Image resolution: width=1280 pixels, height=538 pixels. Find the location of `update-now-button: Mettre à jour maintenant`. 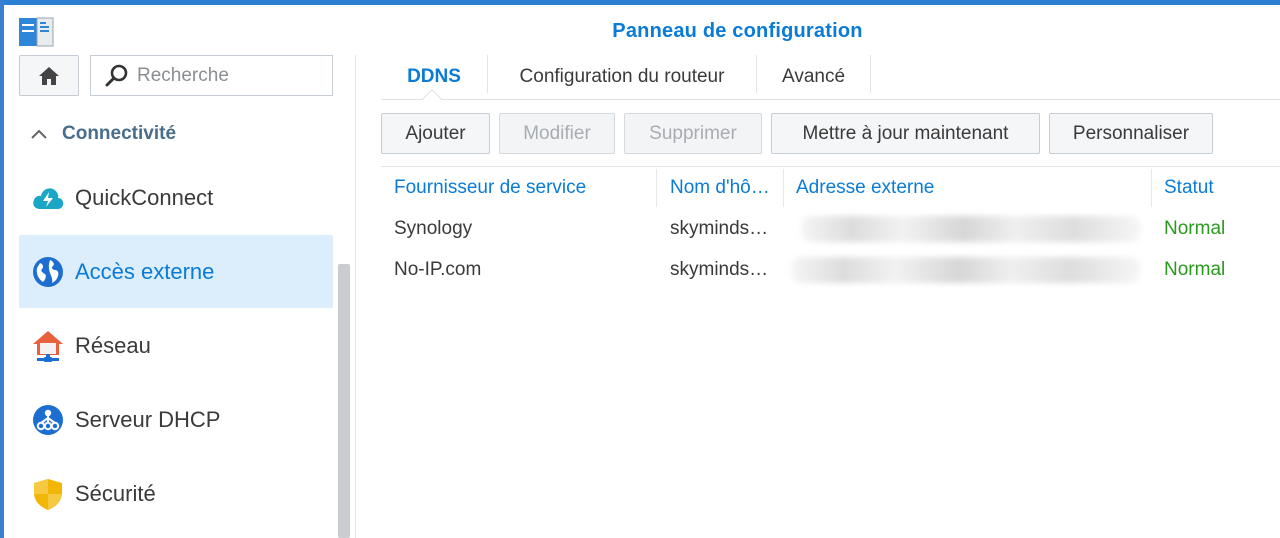

update-now-button: Mettre à jour maintenant is located at coordinates (905, 133).